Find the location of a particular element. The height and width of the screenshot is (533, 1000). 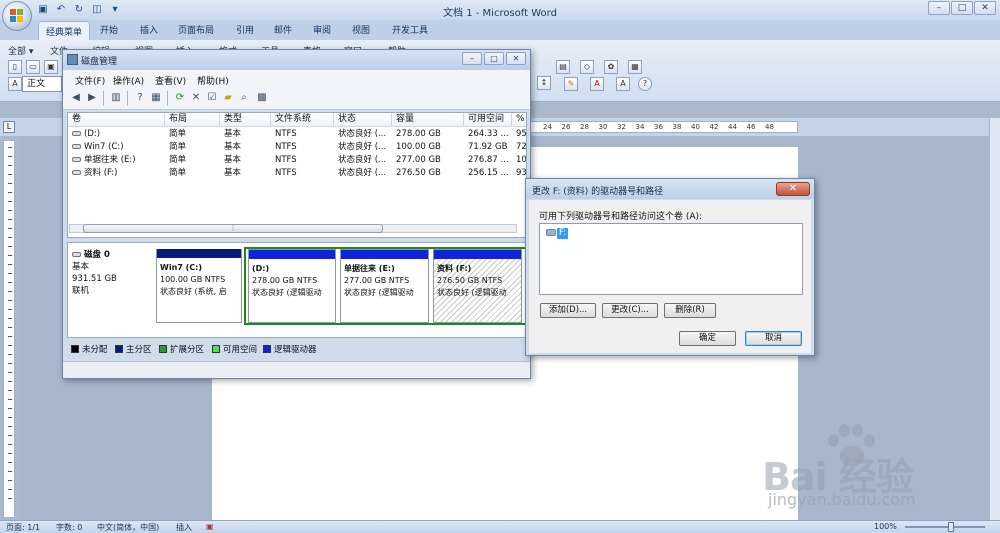

office-button is located at coordinates (17, 16).